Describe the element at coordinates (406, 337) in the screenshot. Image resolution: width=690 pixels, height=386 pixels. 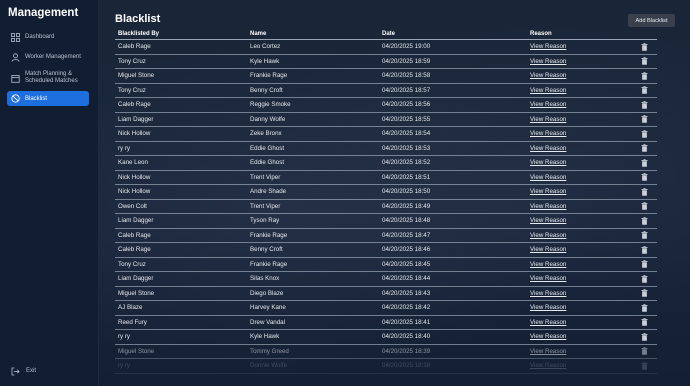
I see `cell-date: 04/20/2025 18:40` at that location.